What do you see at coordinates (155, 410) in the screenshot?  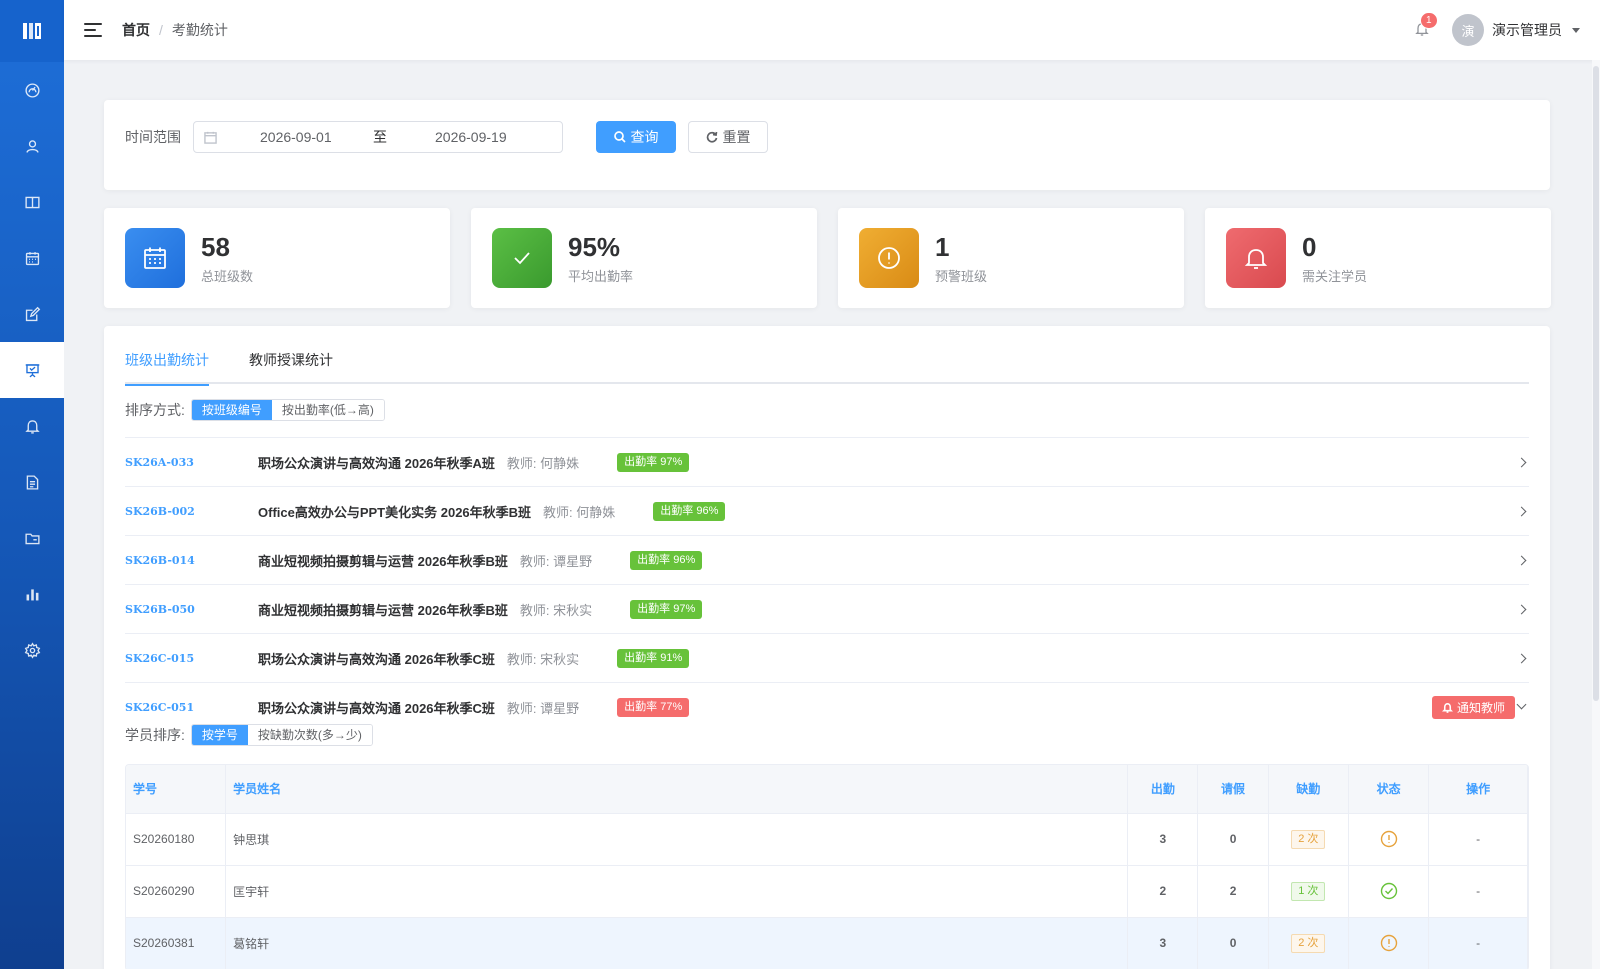 I see `class-sort-label: 排序方式:` at bounding box center [155, 410].